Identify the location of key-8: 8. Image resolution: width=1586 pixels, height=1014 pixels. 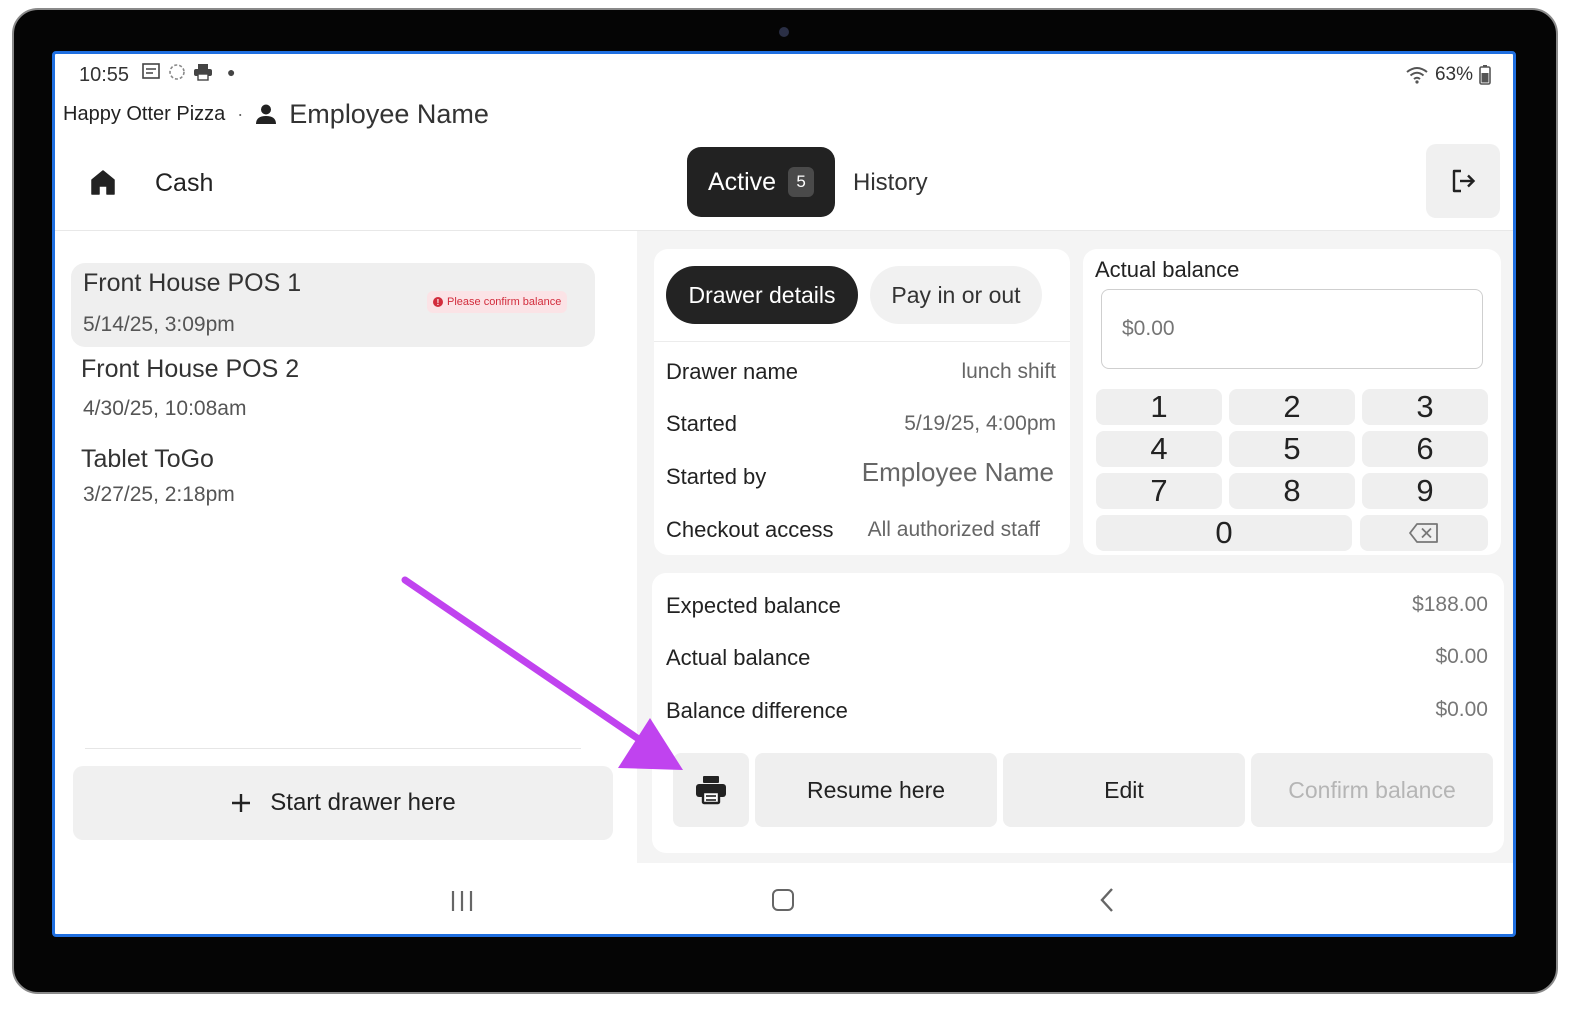
(1292, 491).